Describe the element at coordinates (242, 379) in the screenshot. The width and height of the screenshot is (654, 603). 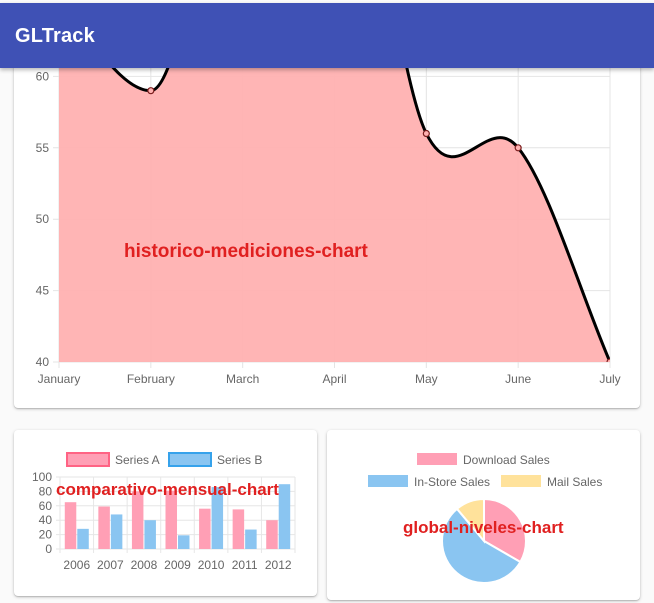
I see `x-tick-label: March` at that location.